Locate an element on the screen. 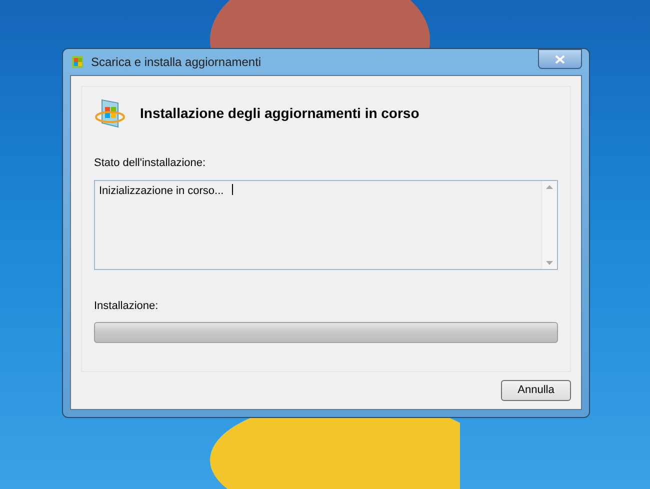 Image resolution: width=650 pixels, height=489 pixels. dialog-heading: Installazione degli aggiornamenti in corso is located at coordinates (280, 113).